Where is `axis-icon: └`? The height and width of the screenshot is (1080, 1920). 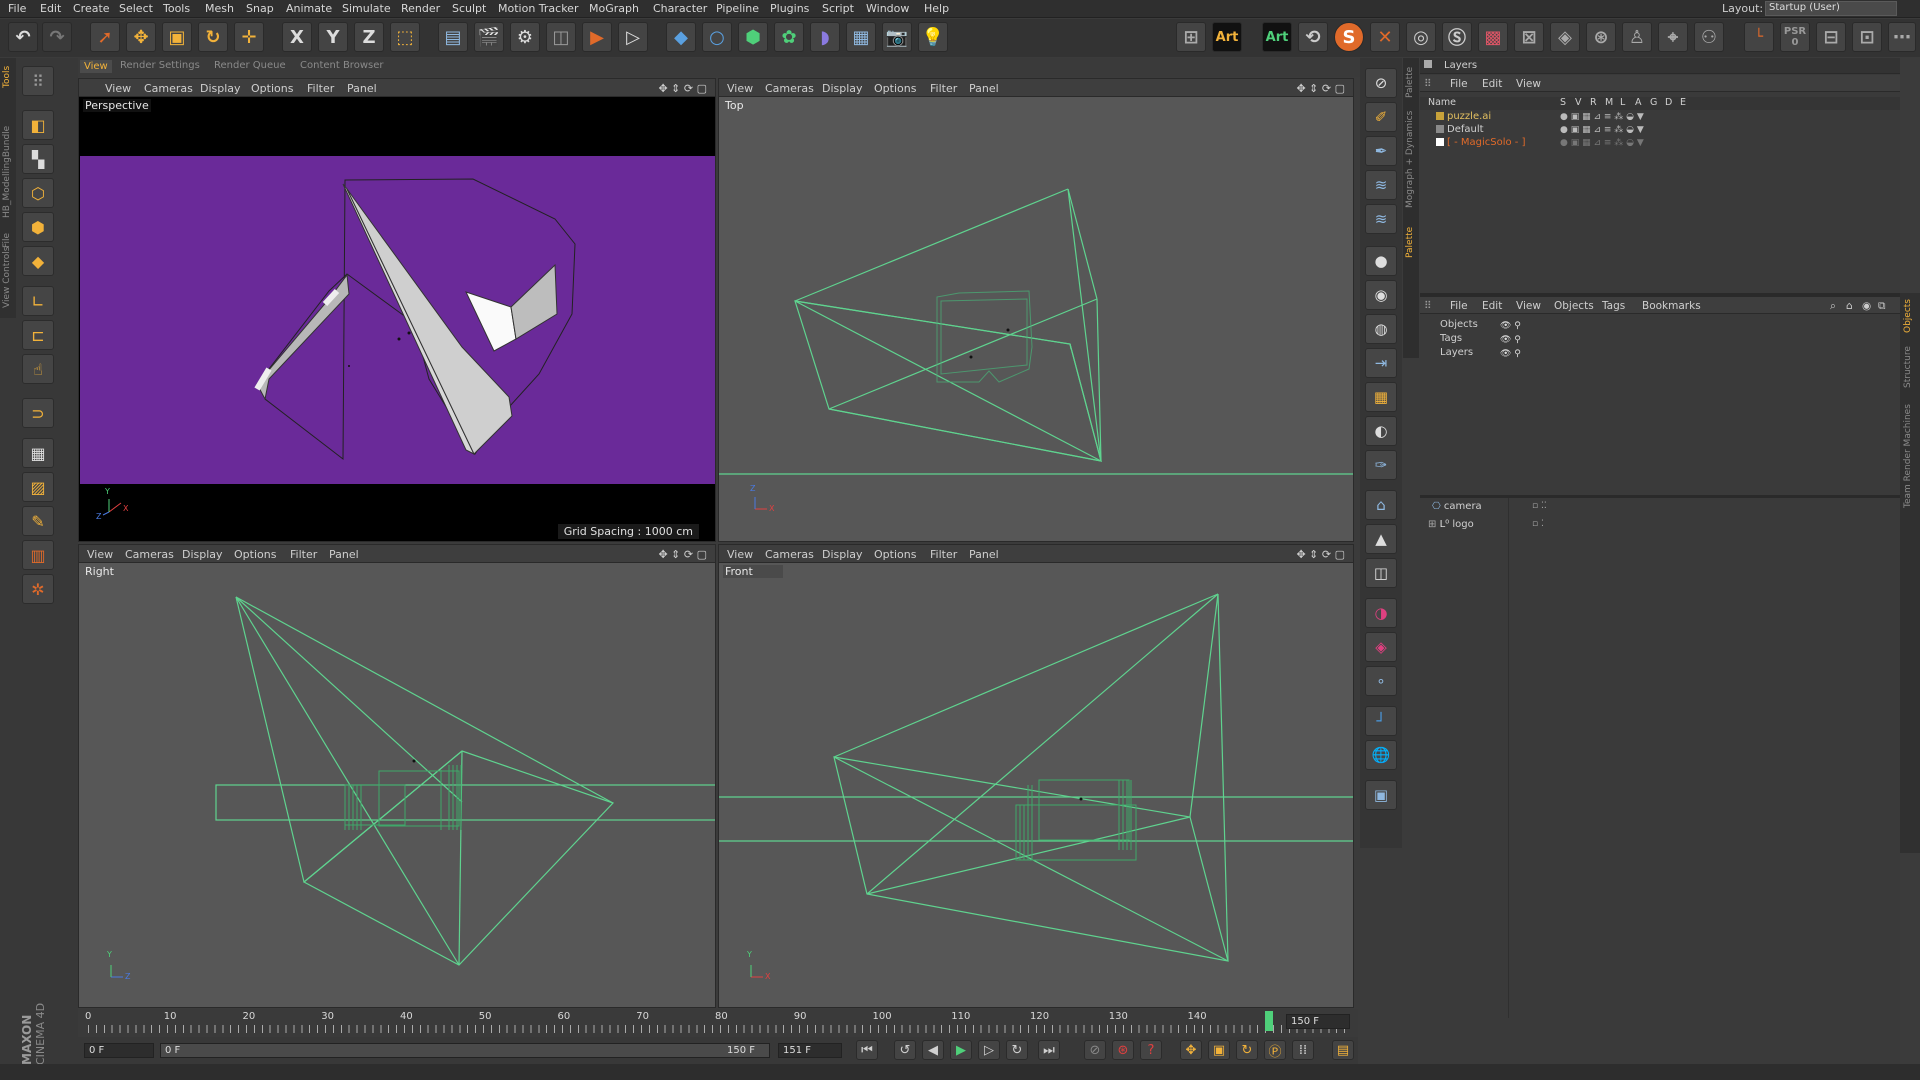 axis-icon: └ is located at coordinates (1759, 37).